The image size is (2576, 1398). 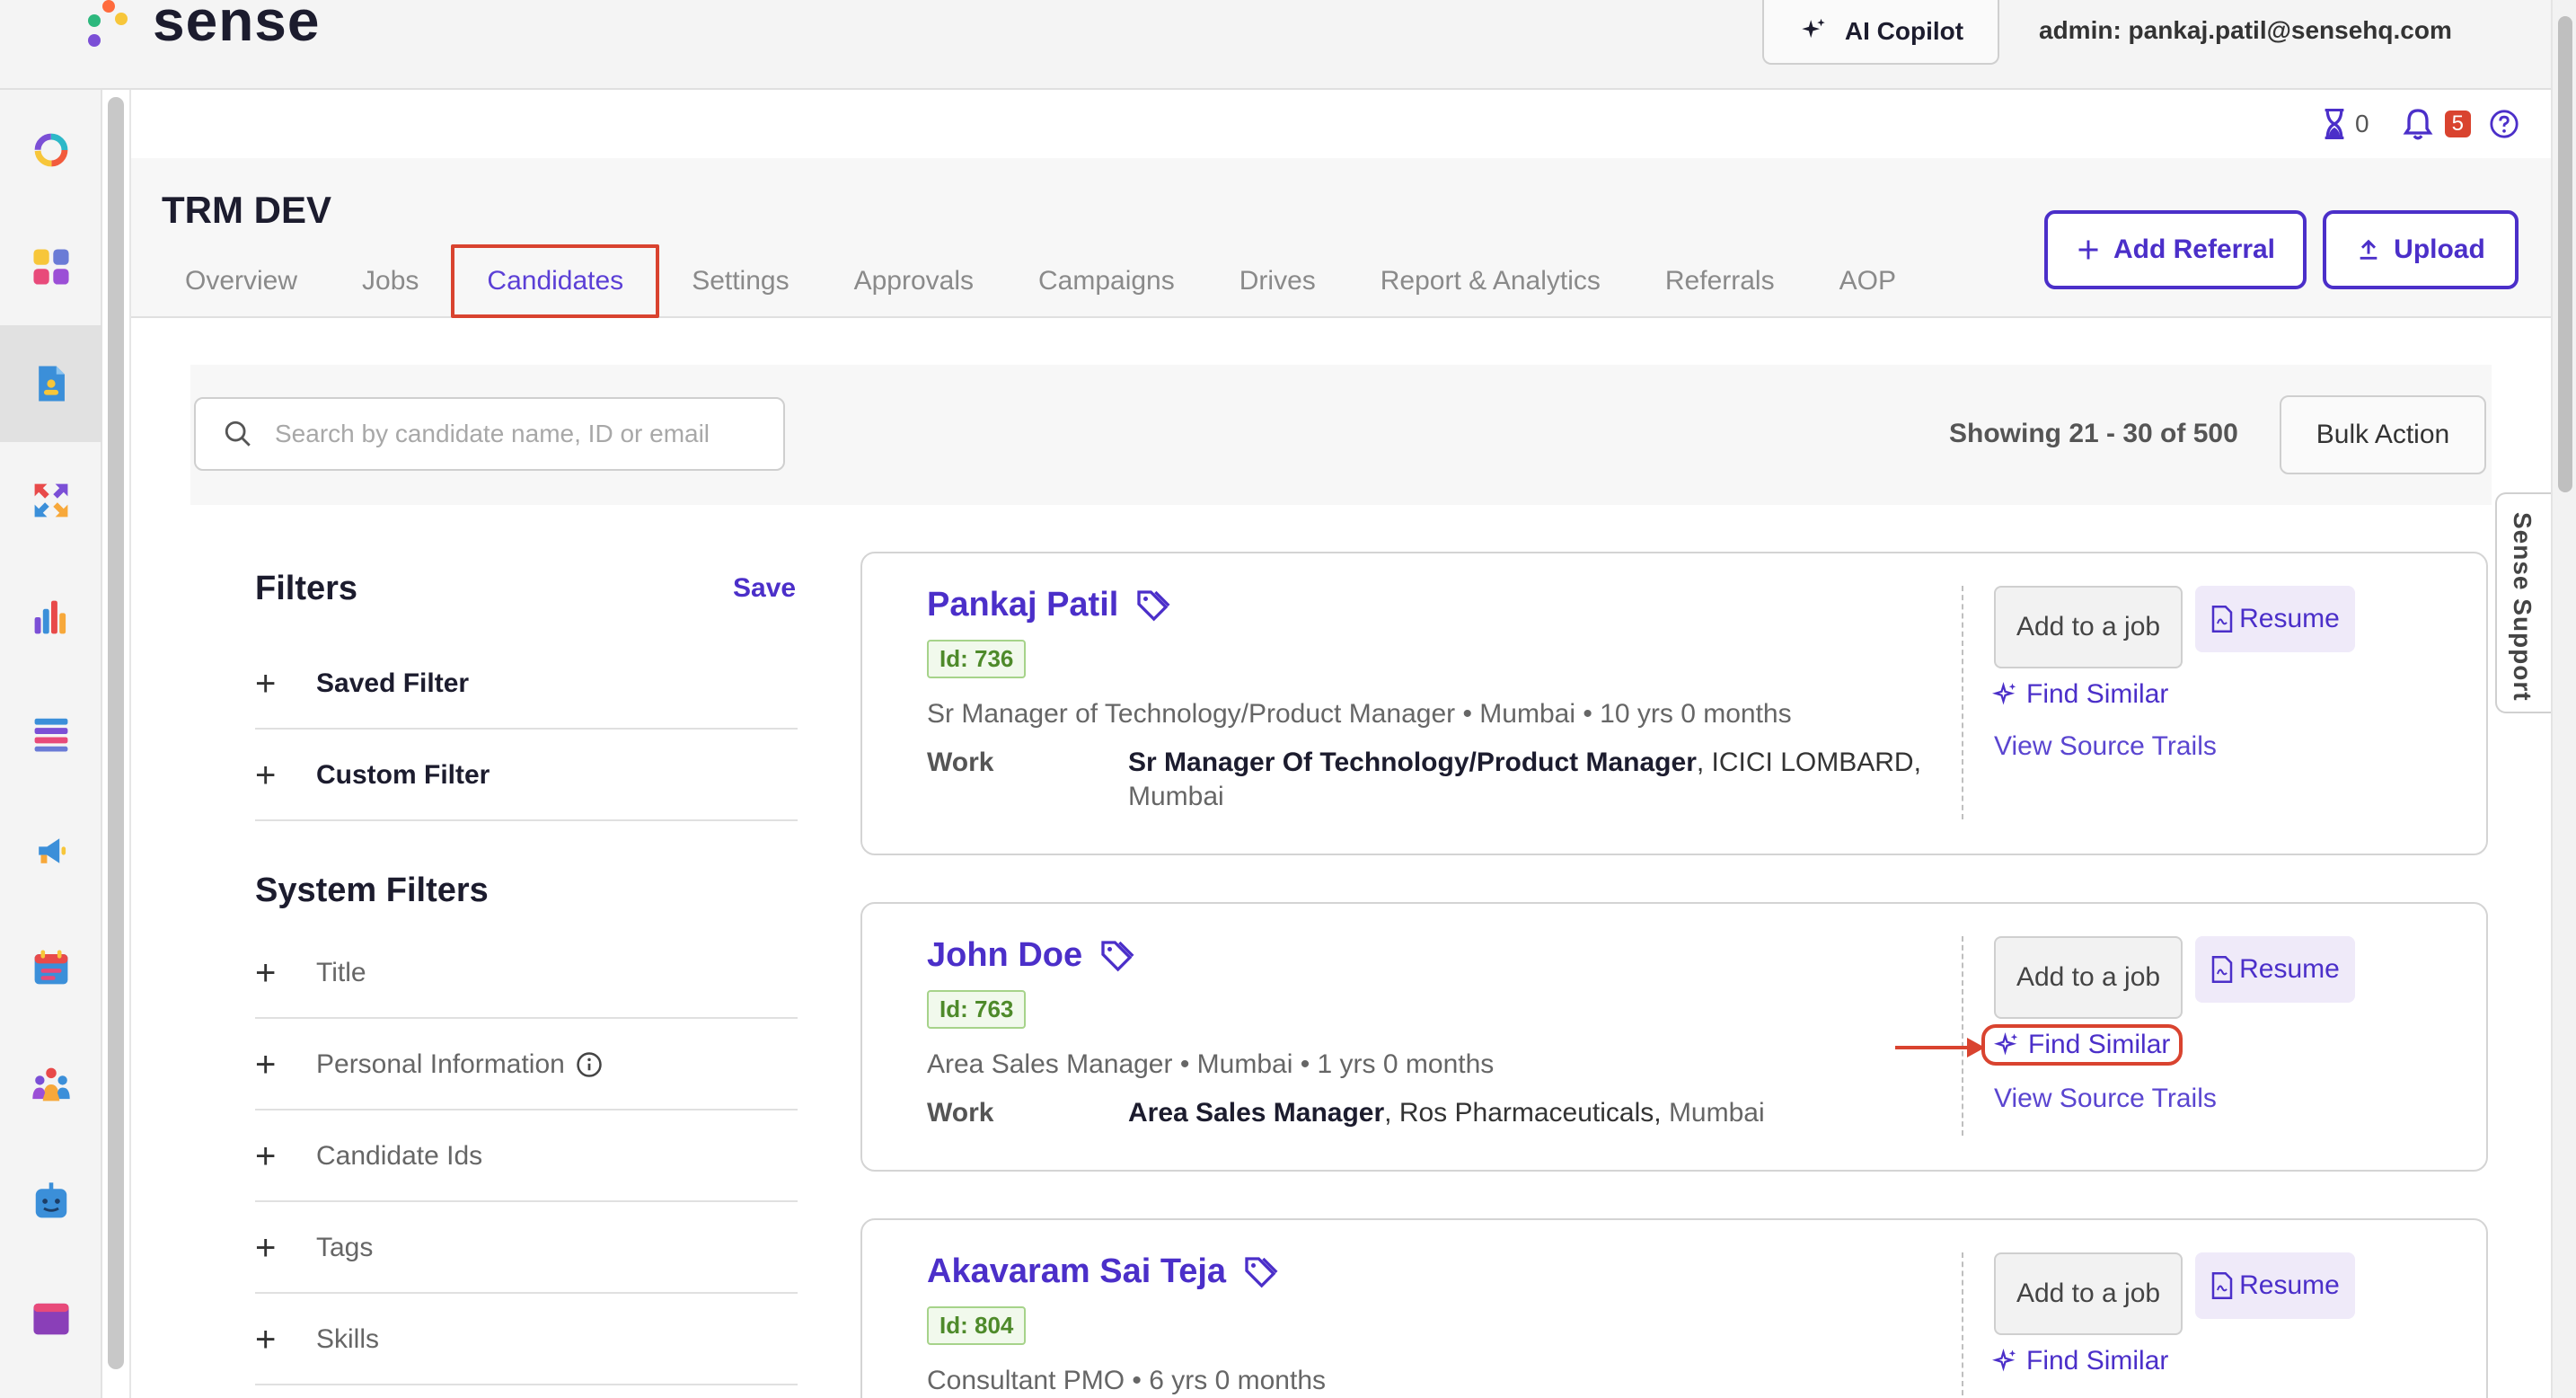 I want to click on team-icon, so click(x=51, y=1084).